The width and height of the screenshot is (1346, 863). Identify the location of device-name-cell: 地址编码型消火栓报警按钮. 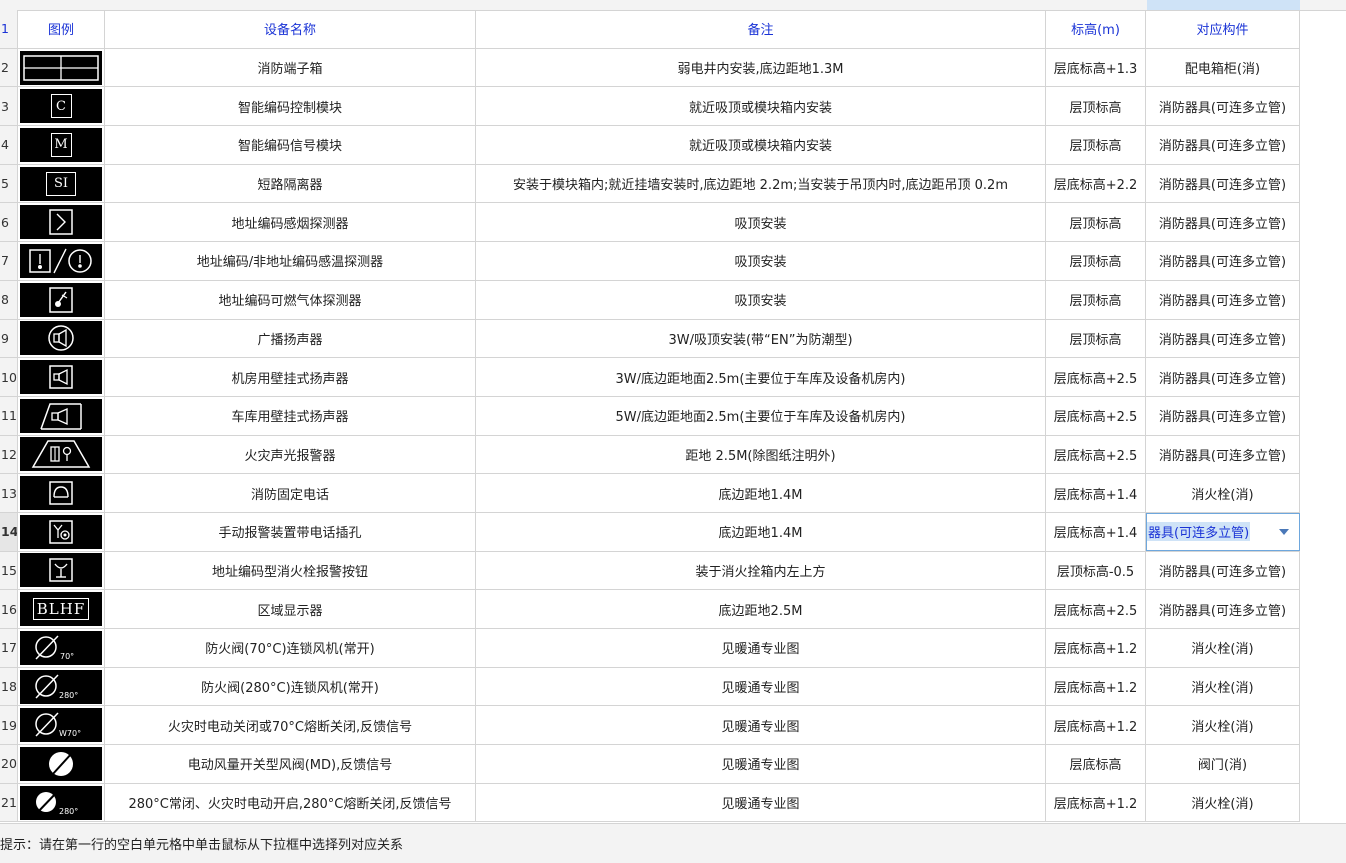
(290, 570).